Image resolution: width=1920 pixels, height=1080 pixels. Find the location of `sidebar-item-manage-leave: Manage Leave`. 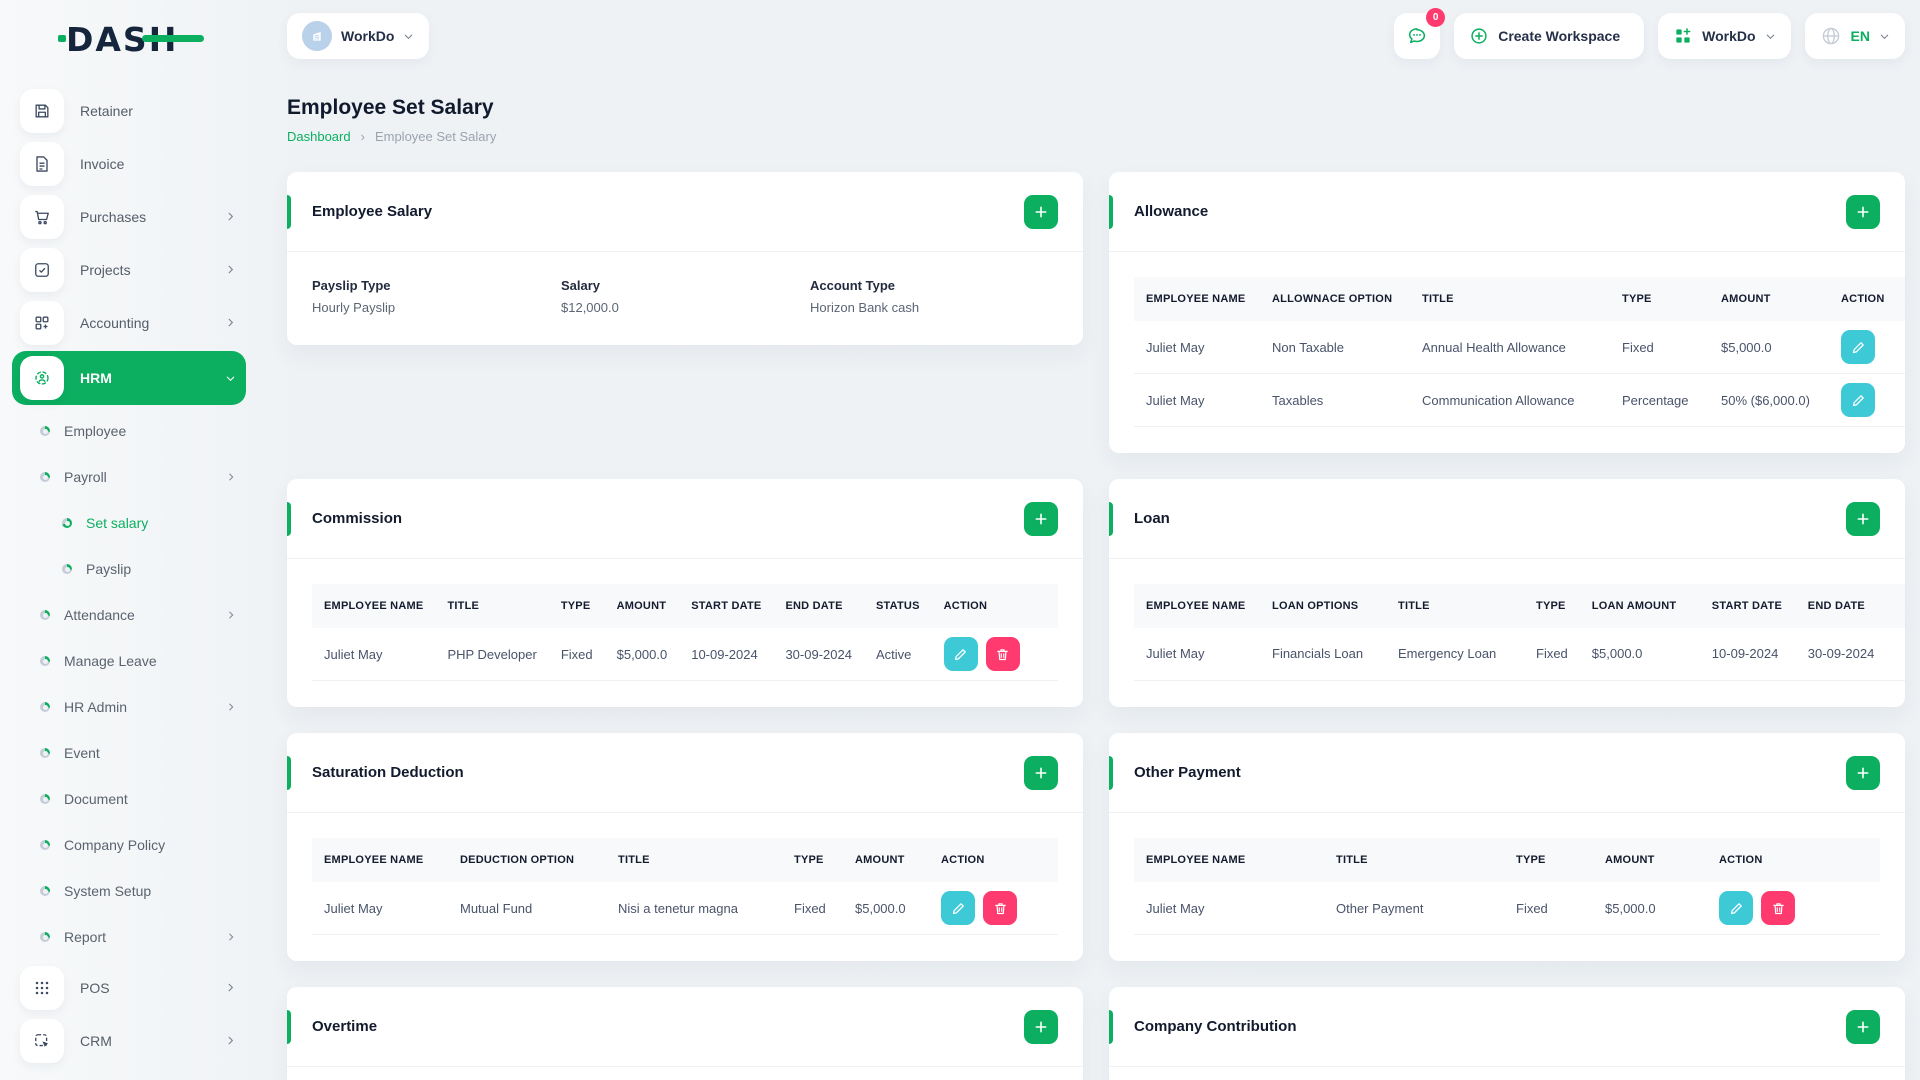

sidebar-item-manage-leave: Manage Leave is located at coordinates (123, 661).